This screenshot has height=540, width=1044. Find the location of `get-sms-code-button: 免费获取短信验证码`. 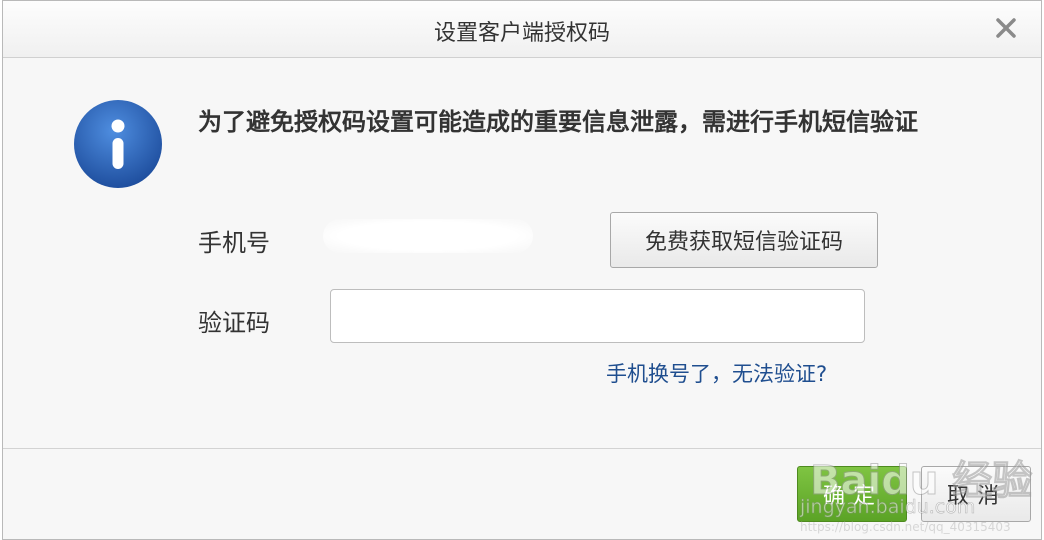

get-sms-code-button: 免费获取短信验证码 is located at coordinates (744, 240).